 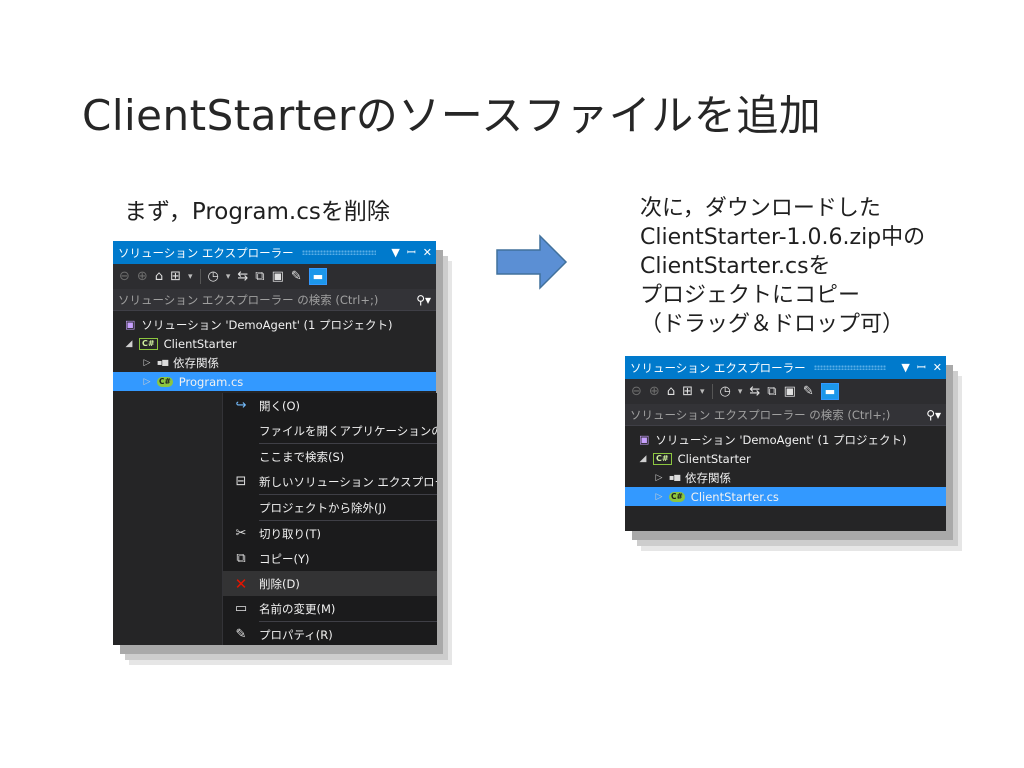 I want to click on caption-line: プロジェクトにコピー, so click(x=750, y=295).